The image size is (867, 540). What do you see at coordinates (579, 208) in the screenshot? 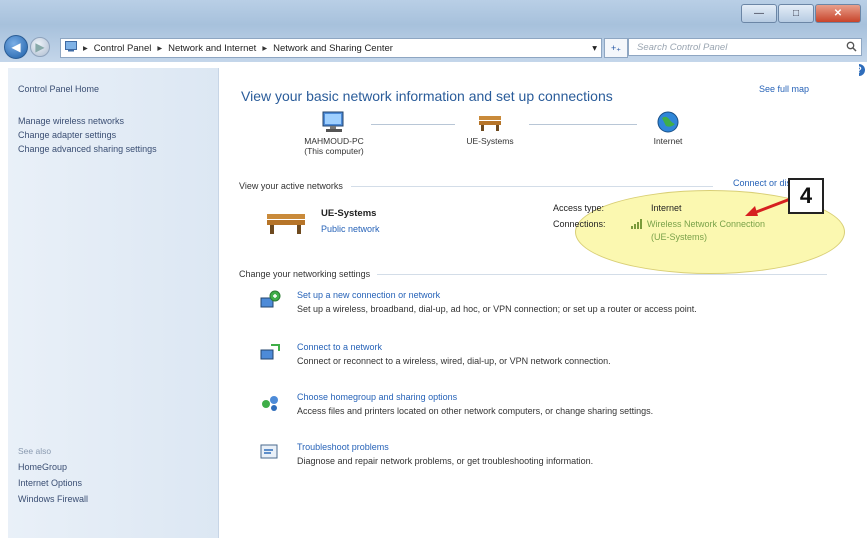
I see `access-type-label: Access type:` at bounding box center [579, 208].